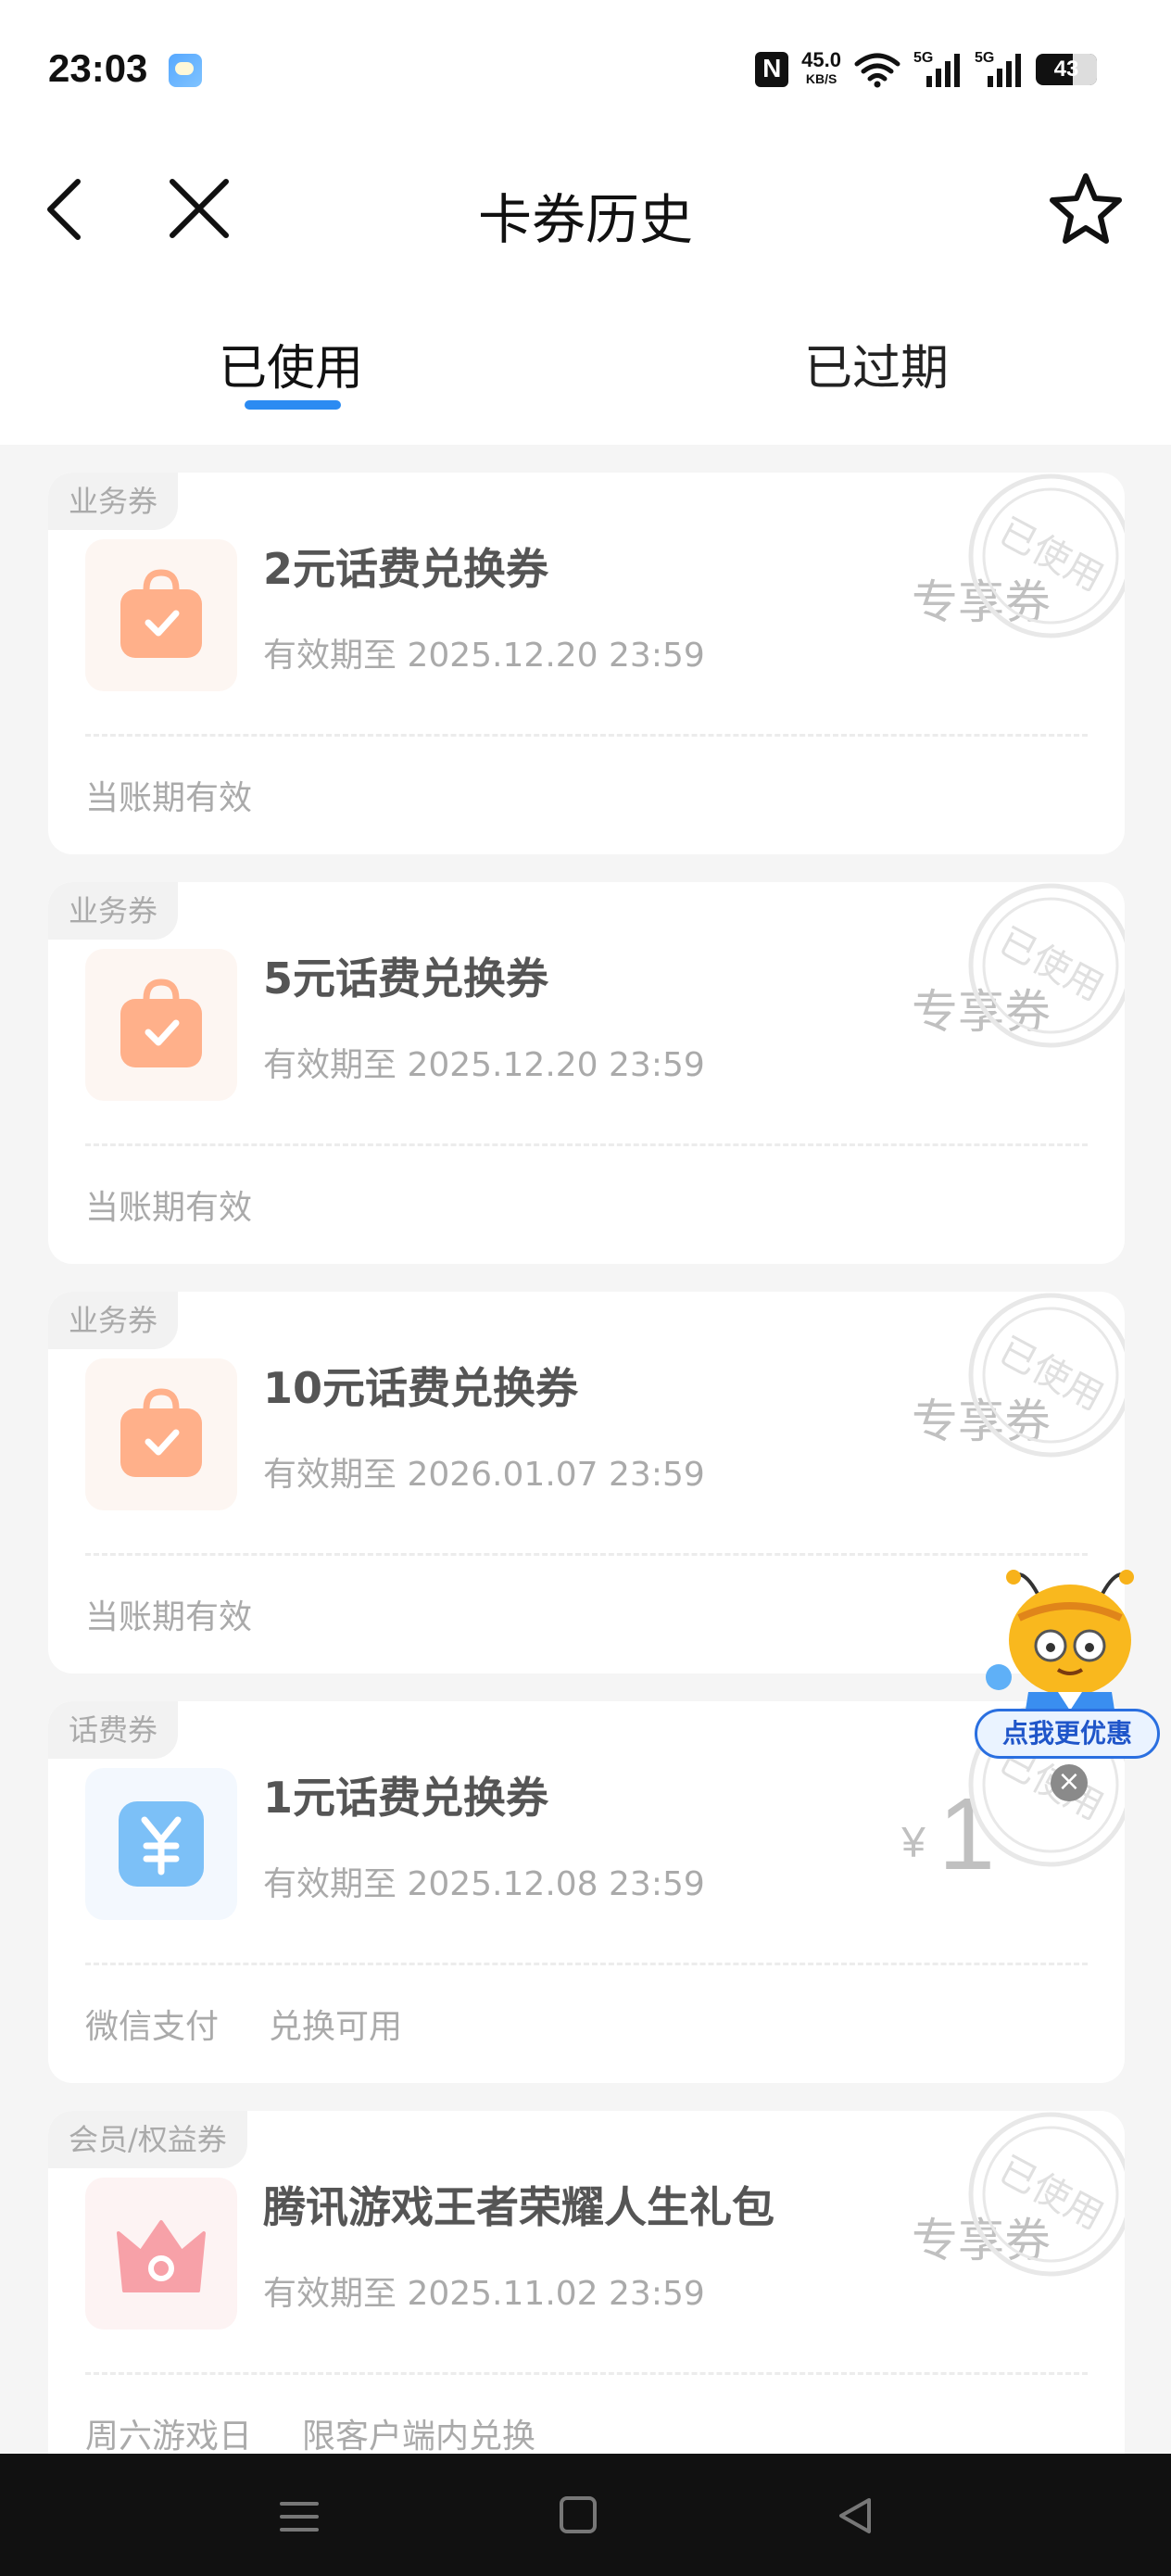 This screenshot has width=1171, height=2576. I want to click on star-icon, so click(1086, 208).